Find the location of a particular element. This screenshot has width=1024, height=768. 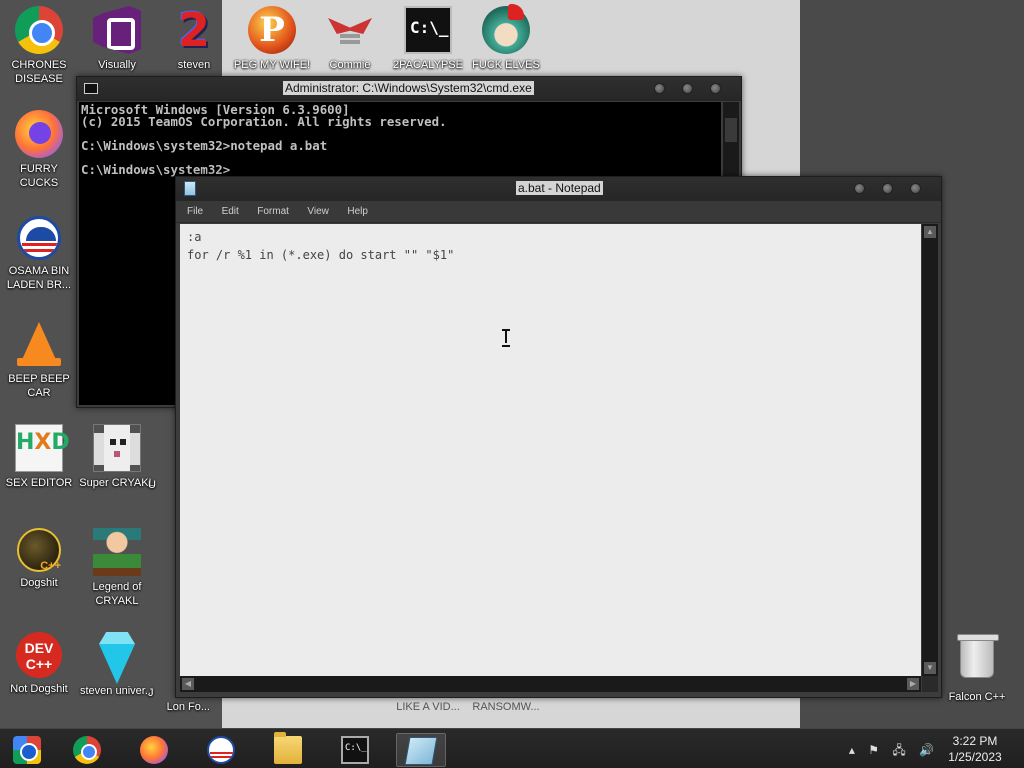

taskbar-explorer is located at coordinates (288, 749).